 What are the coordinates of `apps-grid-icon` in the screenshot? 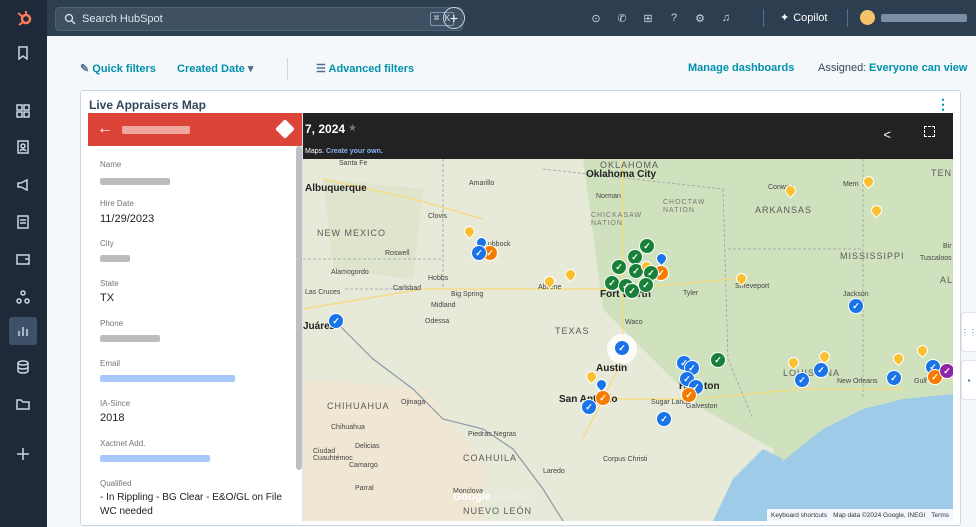 It's located at (23, 111).